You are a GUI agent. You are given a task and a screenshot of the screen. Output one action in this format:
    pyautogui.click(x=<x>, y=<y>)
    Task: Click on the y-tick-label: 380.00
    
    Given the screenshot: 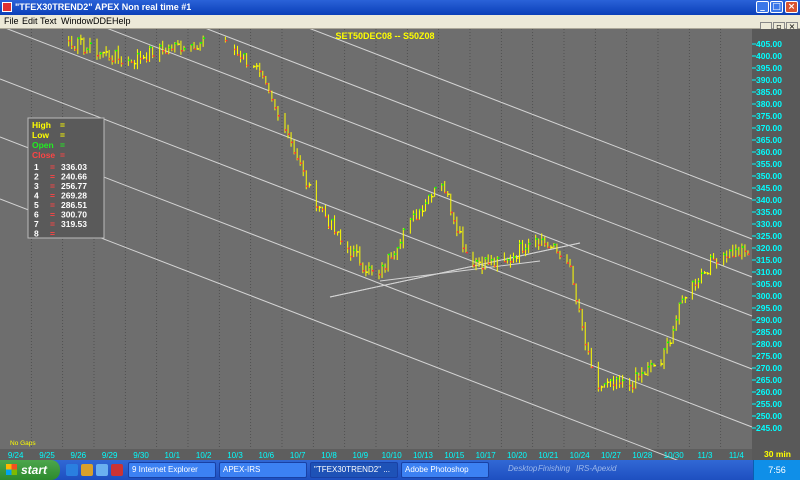 What is the action you would take?
    pyautogui.click(x=769, y=104)
    